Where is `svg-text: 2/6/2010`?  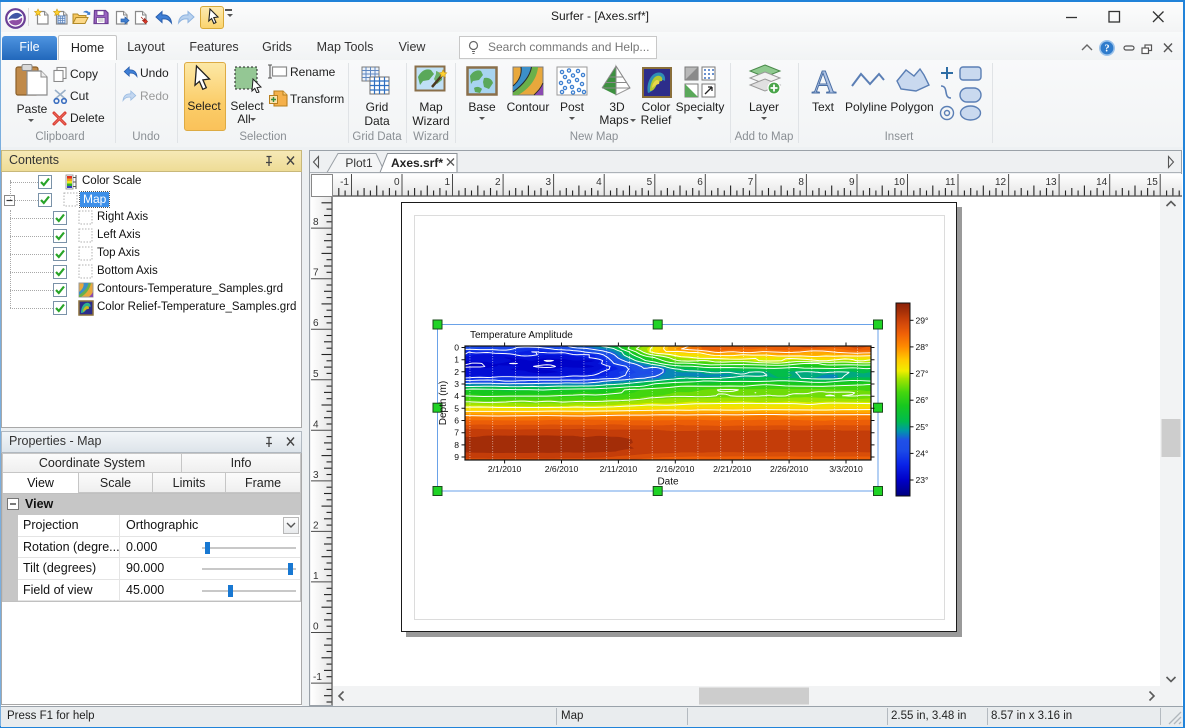 svg-text: 2/6/2010 is located at coordinates (562, 469).